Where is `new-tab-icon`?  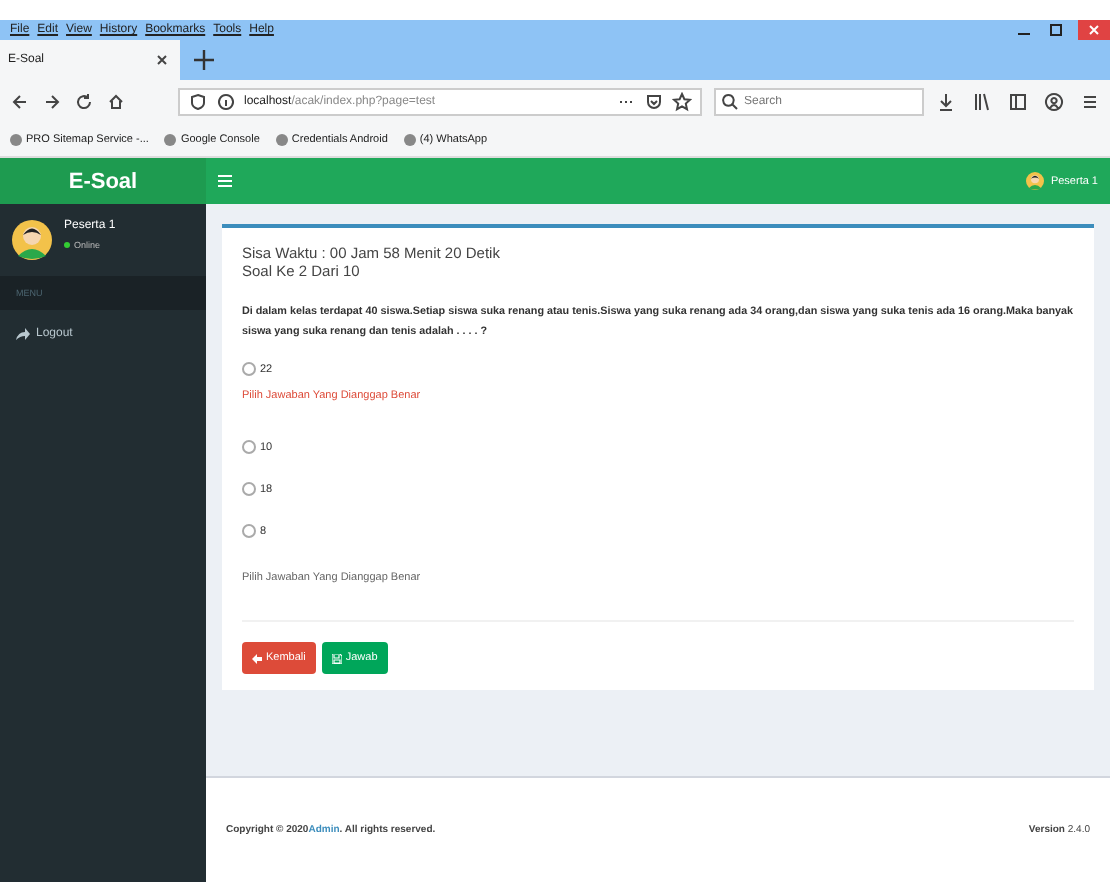
new-tab-icon is located at coordinates (204, 60).